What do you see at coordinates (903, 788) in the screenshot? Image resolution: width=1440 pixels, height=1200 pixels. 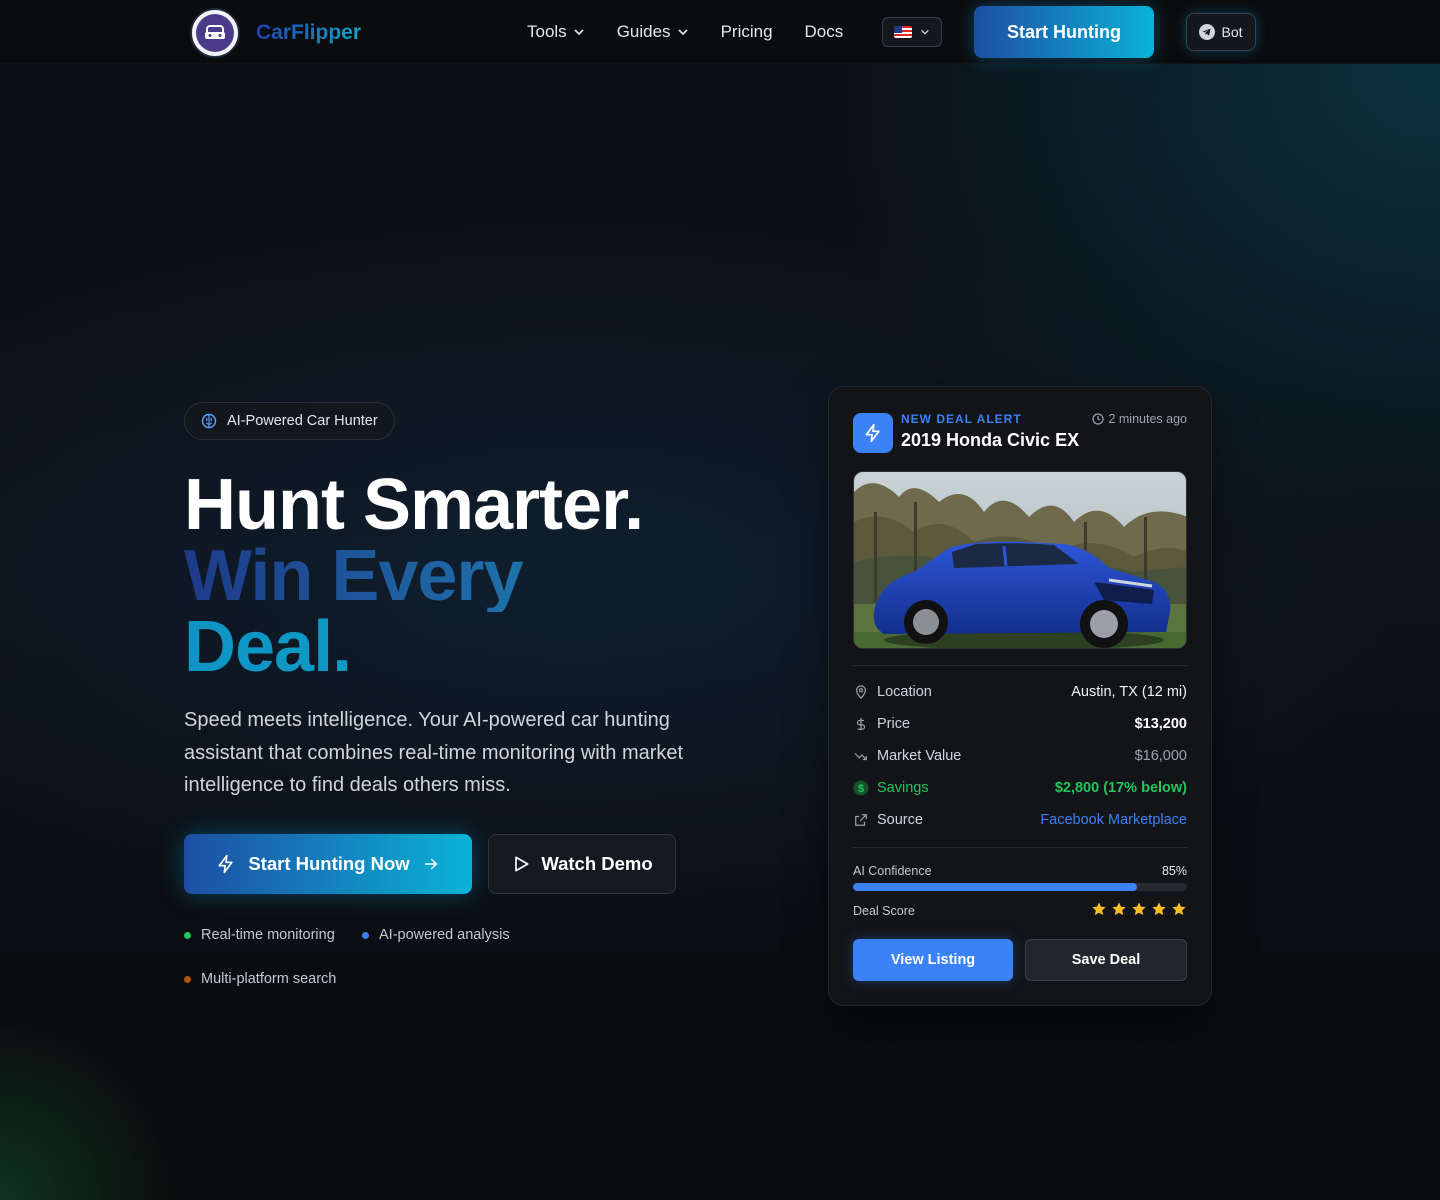 I see `row-label: Savings` at bounding box center [903, 788].